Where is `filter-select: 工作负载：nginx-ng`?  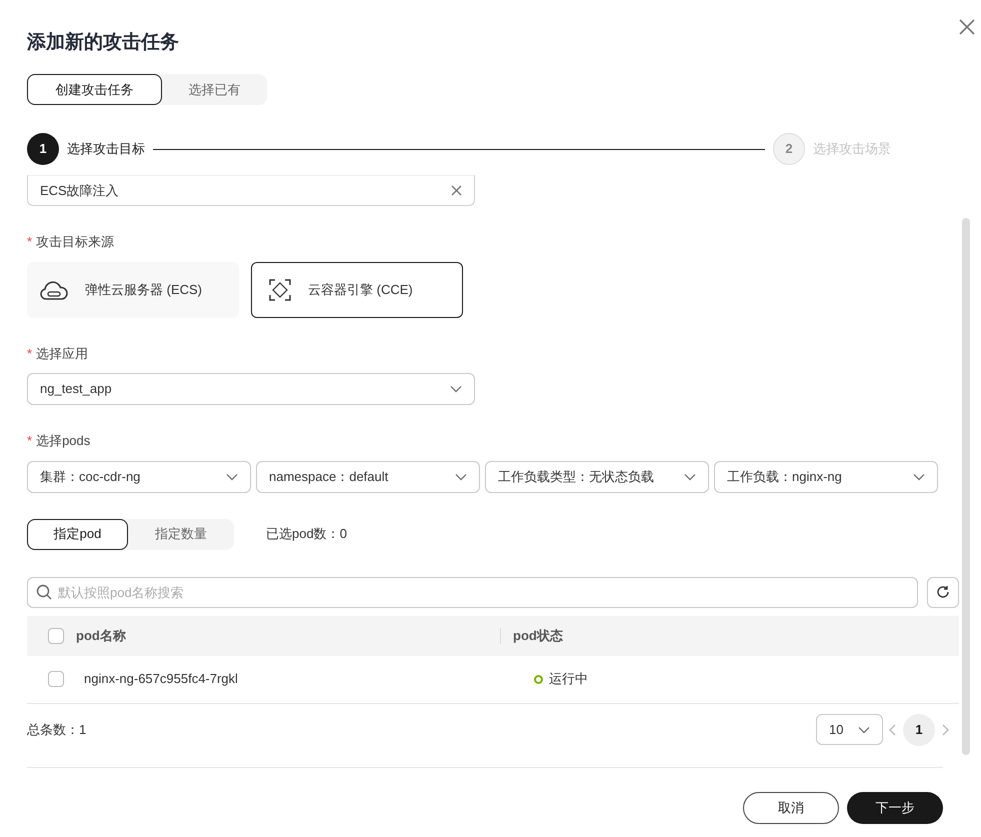
filter-select: 工作负载：nginx-ng is located at coordinates (826, 476).